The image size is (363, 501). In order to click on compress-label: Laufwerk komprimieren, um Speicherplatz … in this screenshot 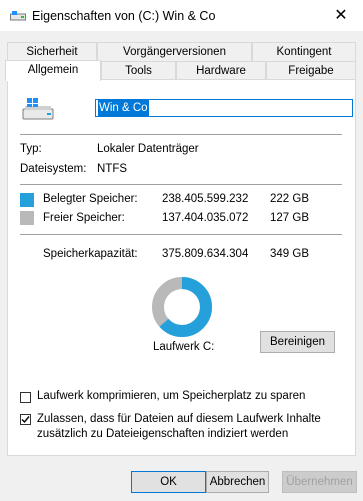, I will do `click(171, 396)`.